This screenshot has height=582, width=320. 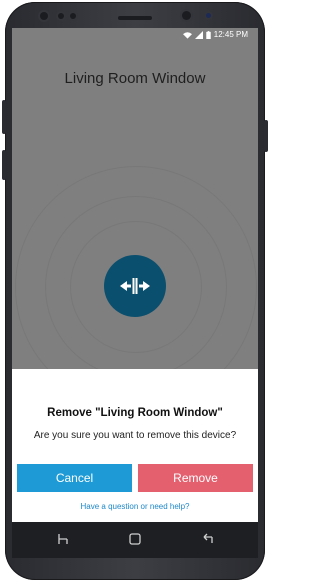 What do you see at coordinates (208, 34) in the screenshot?
I see `battery-icon` at bounding box center [208, 34].